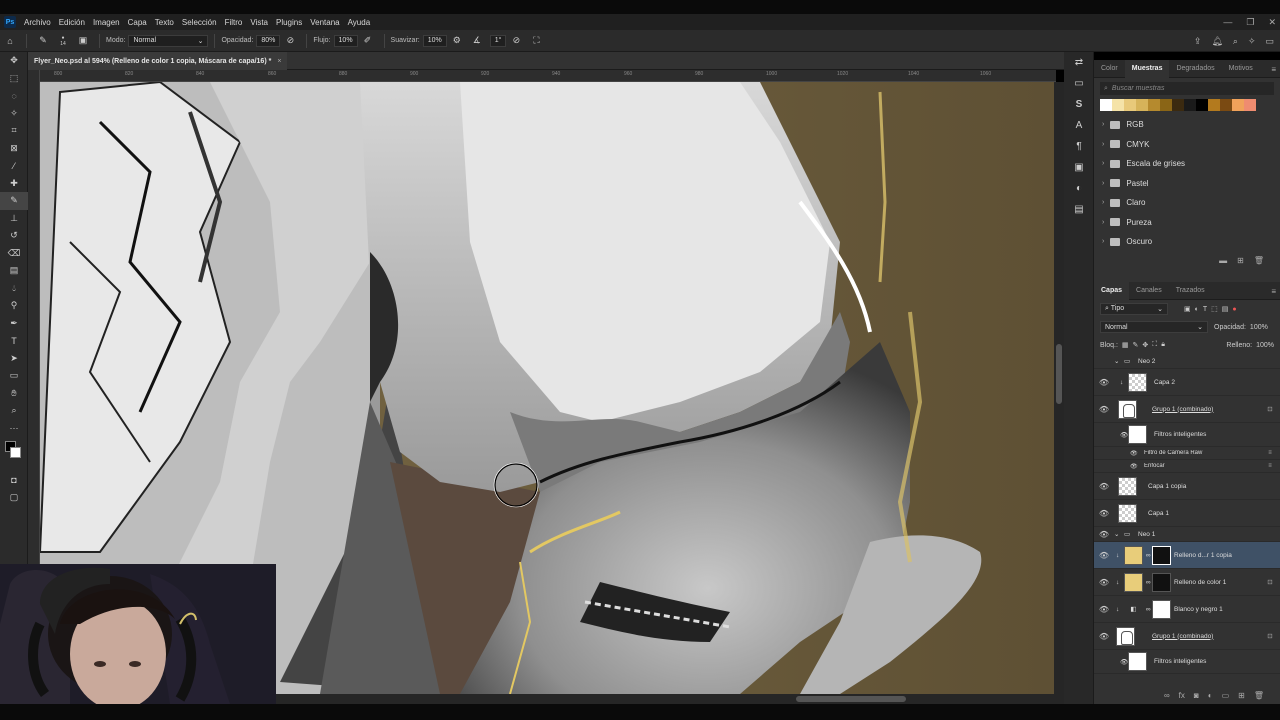 The width and height of the screenshot is (1280, 720). What do you see at coordinates (1259, 260) in the screenshot?
I see `delete-icon: 🗑︎` at bounding box center [1259, 260].